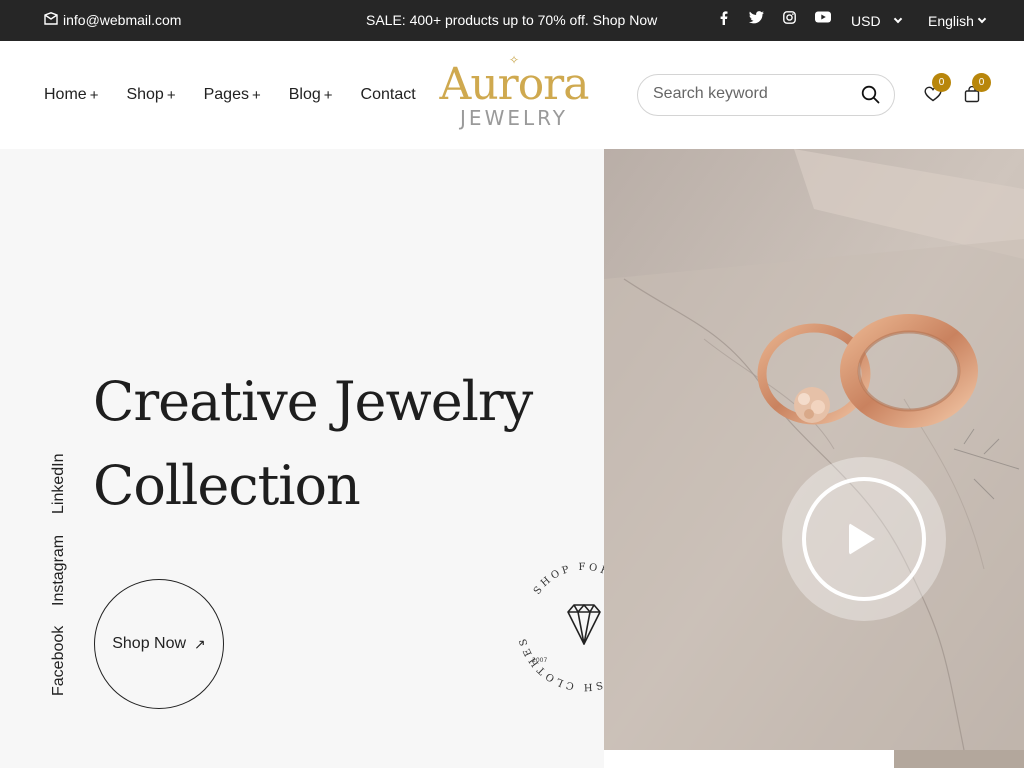 This screenshot has height=768, width=1024. What do you see at coordinates (145, 94) in the screenshot?
I see `nav-item-label: Shop` at bounding box center [145, 94].